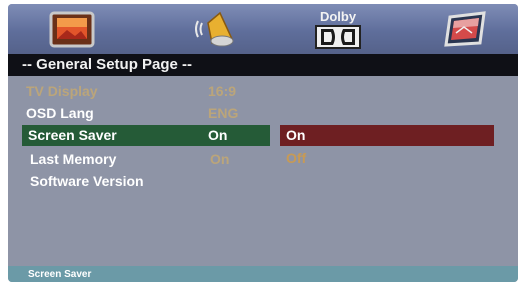 The width and height of the screenshot is (523, 284). I want to click on picture-icon, so click(465, 29).